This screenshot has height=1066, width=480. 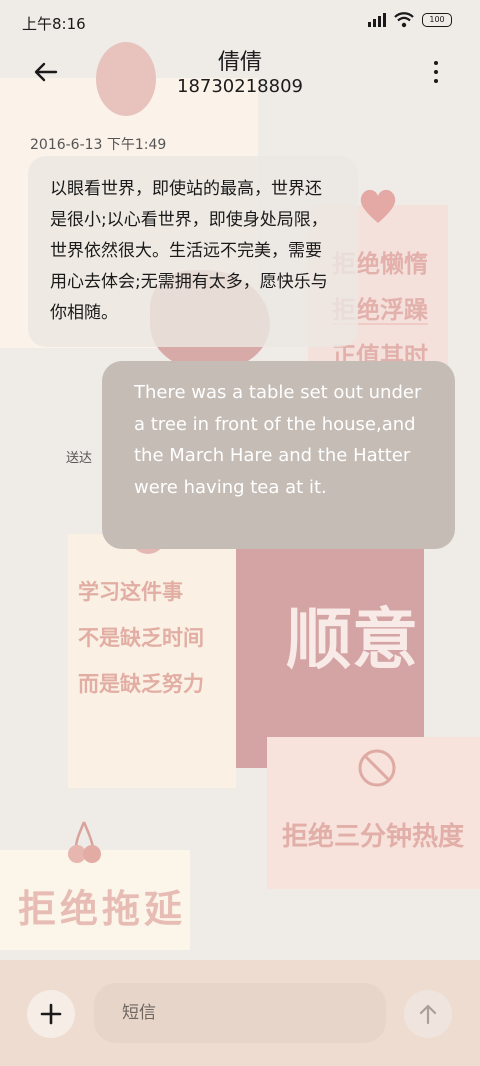 What do you see at coordinates (240, 22) in the screenshot?
I see `status-bar: 上午8:16 100` at bounding box center [240, 22].